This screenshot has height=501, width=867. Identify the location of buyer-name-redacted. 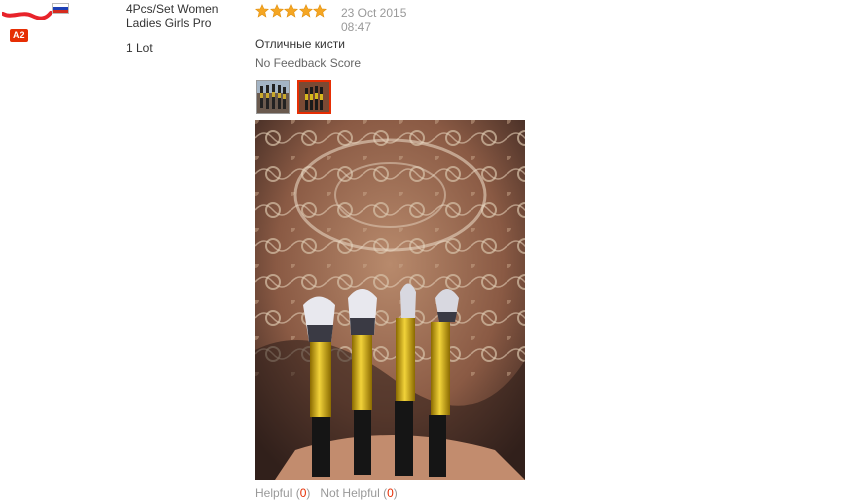
(26, 13).